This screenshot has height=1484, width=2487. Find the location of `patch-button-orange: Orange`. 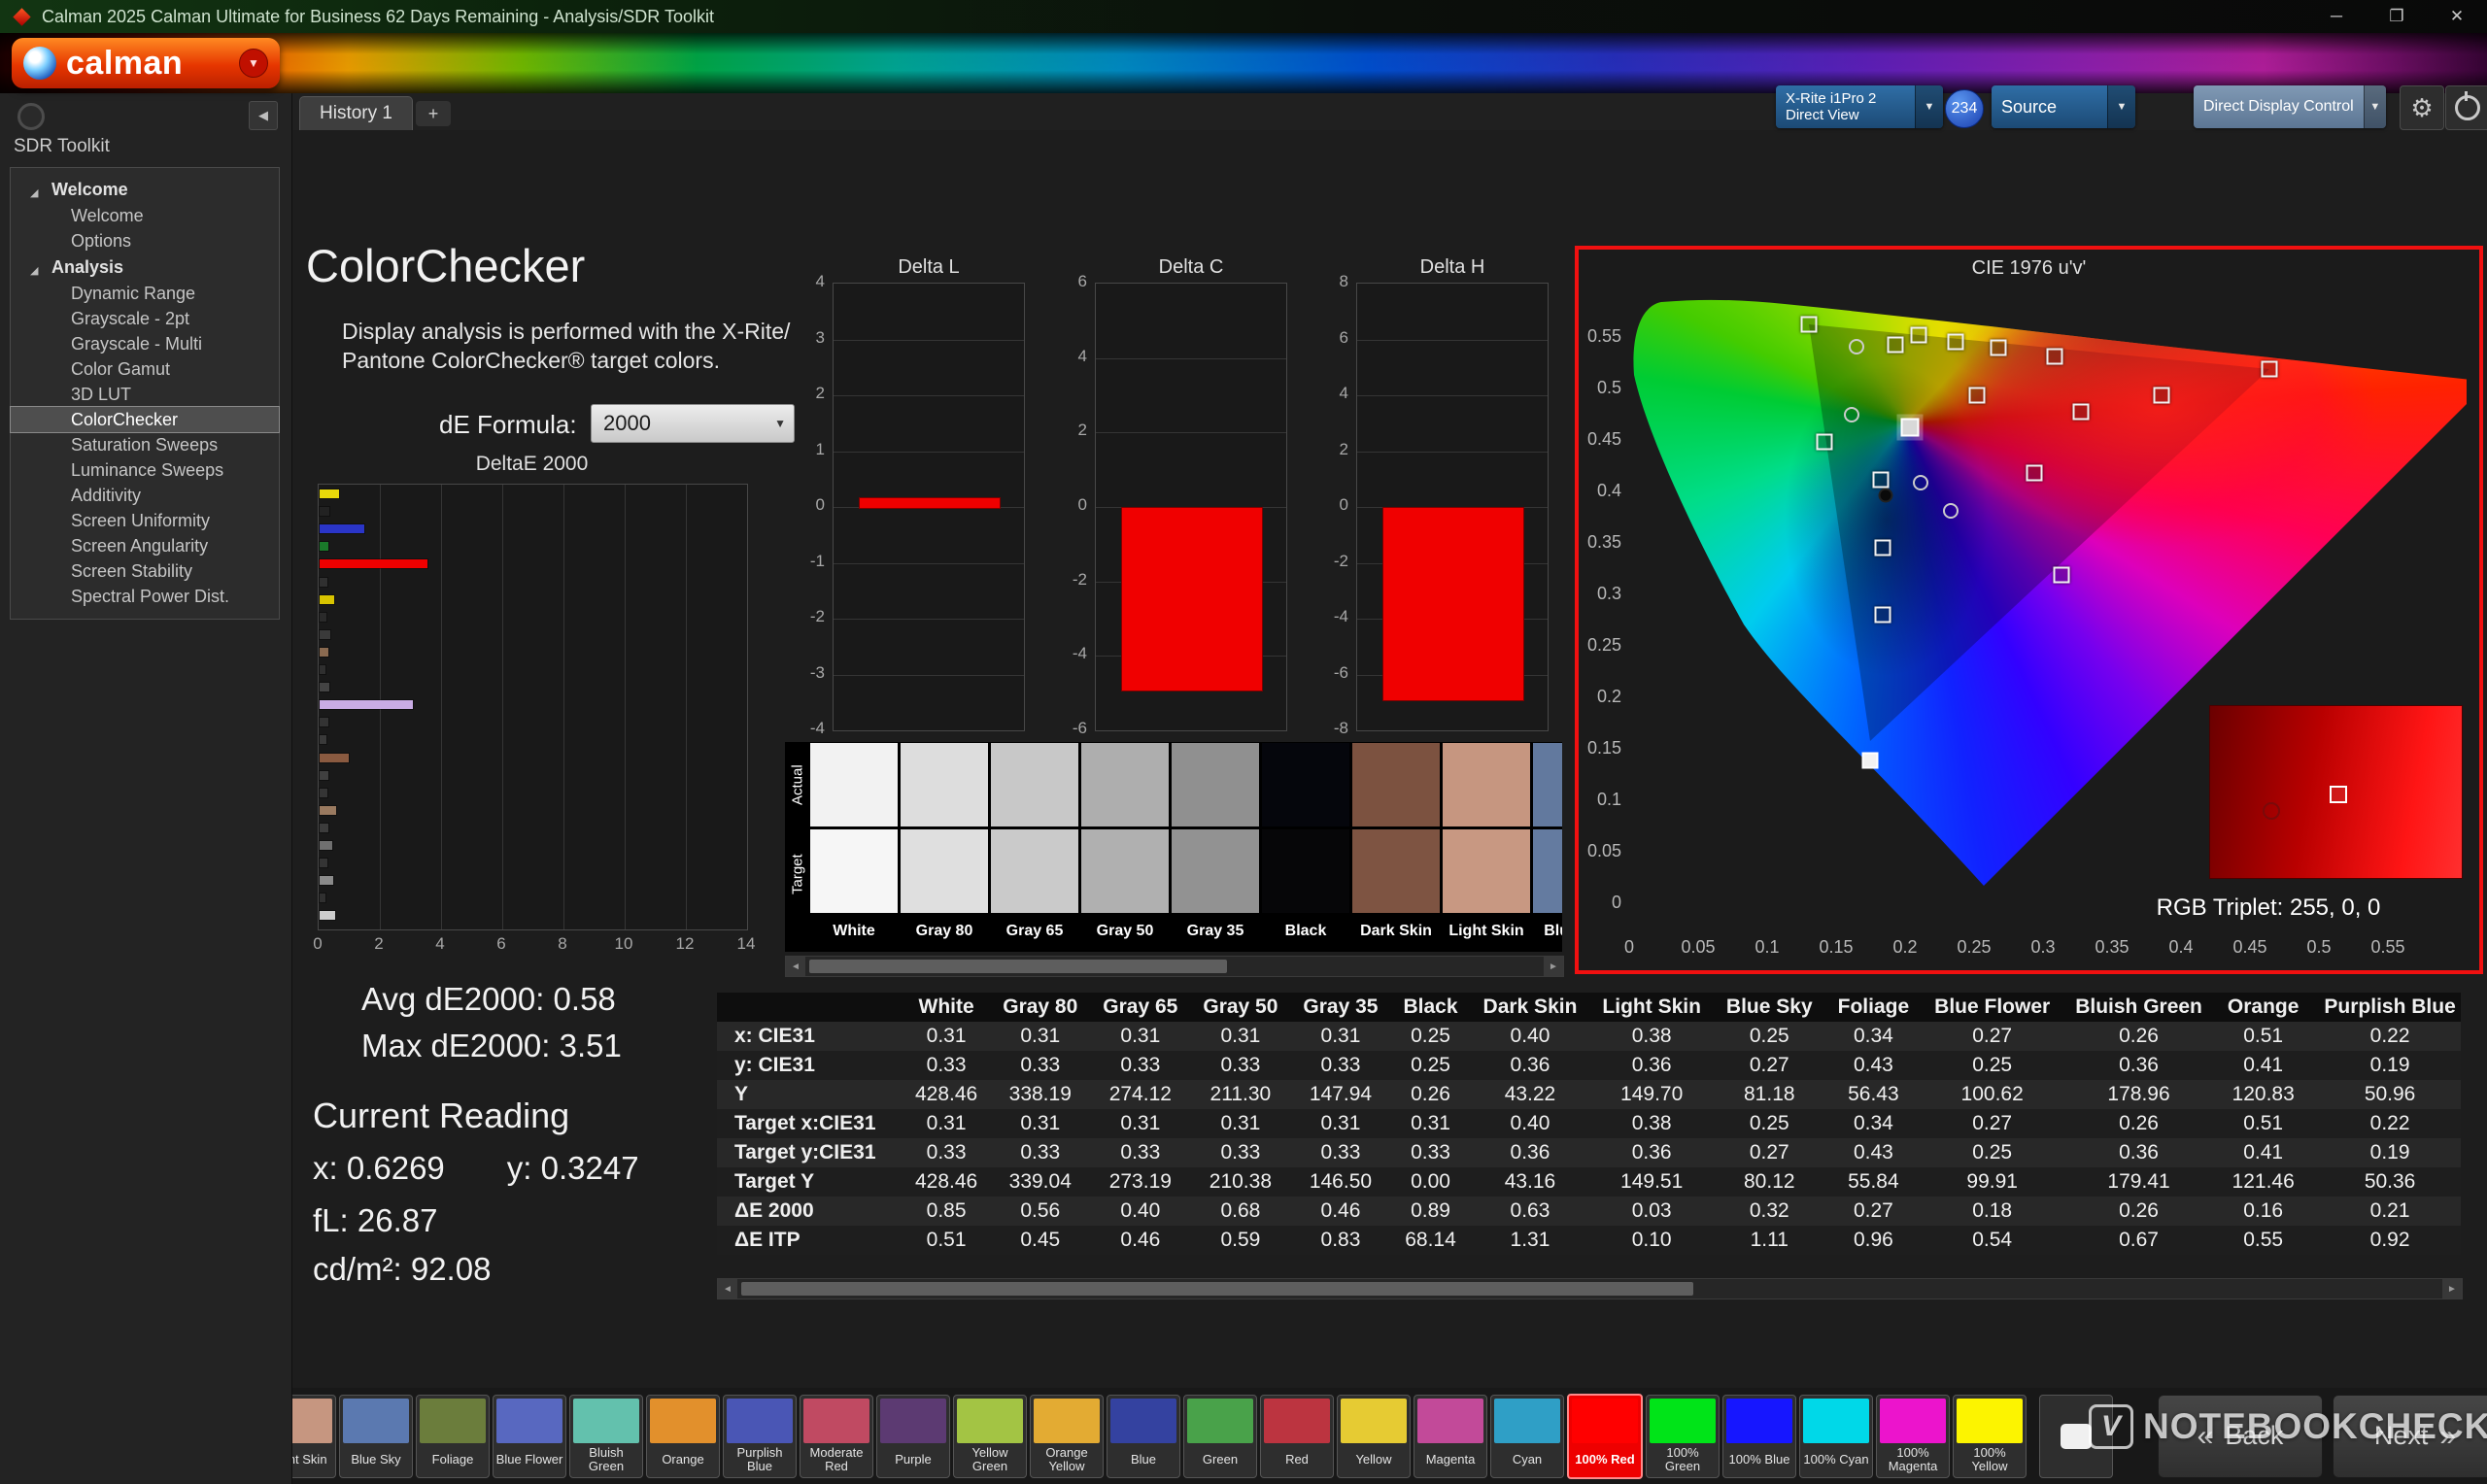

patch-button-orange: Orange is located at coordinates (683, 1436).